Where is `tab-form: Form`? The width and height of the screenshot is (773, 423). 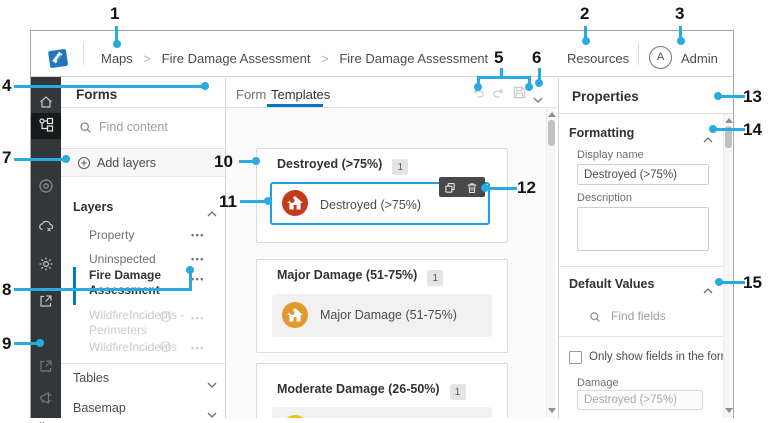 tab-form: Form is located at coordinates (251, 94).